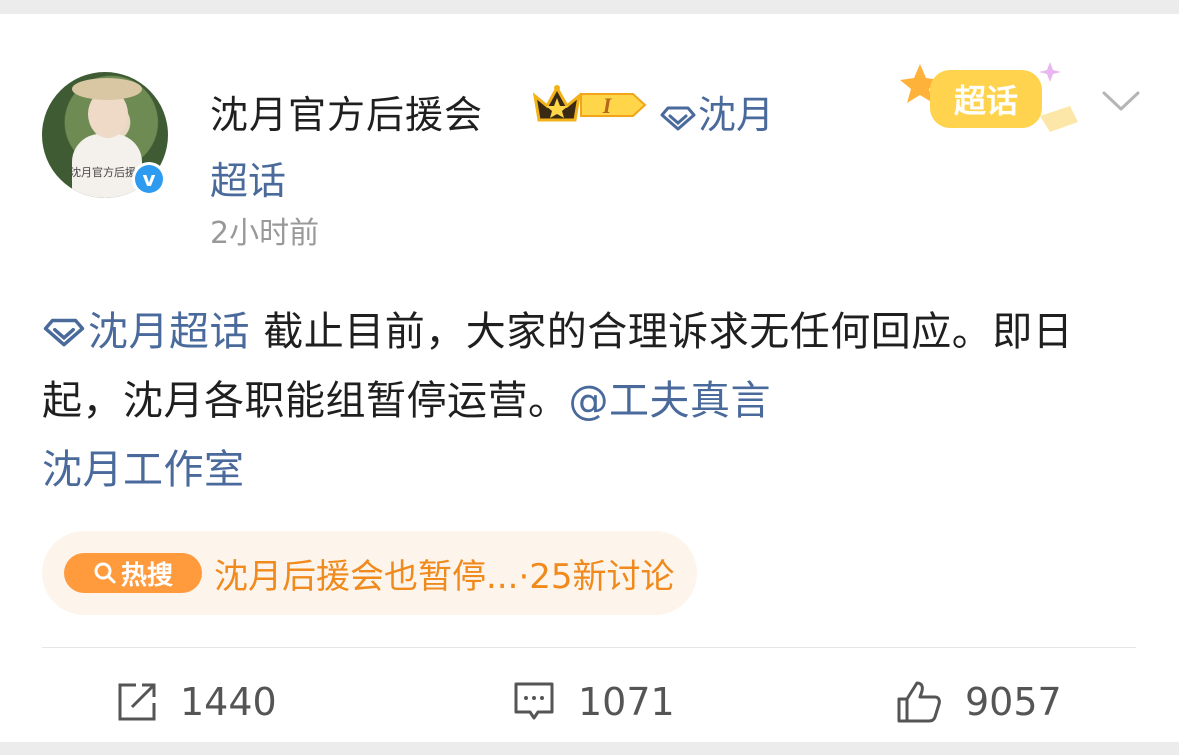  I want to click on comment-button: 1071, so click(593, 702).